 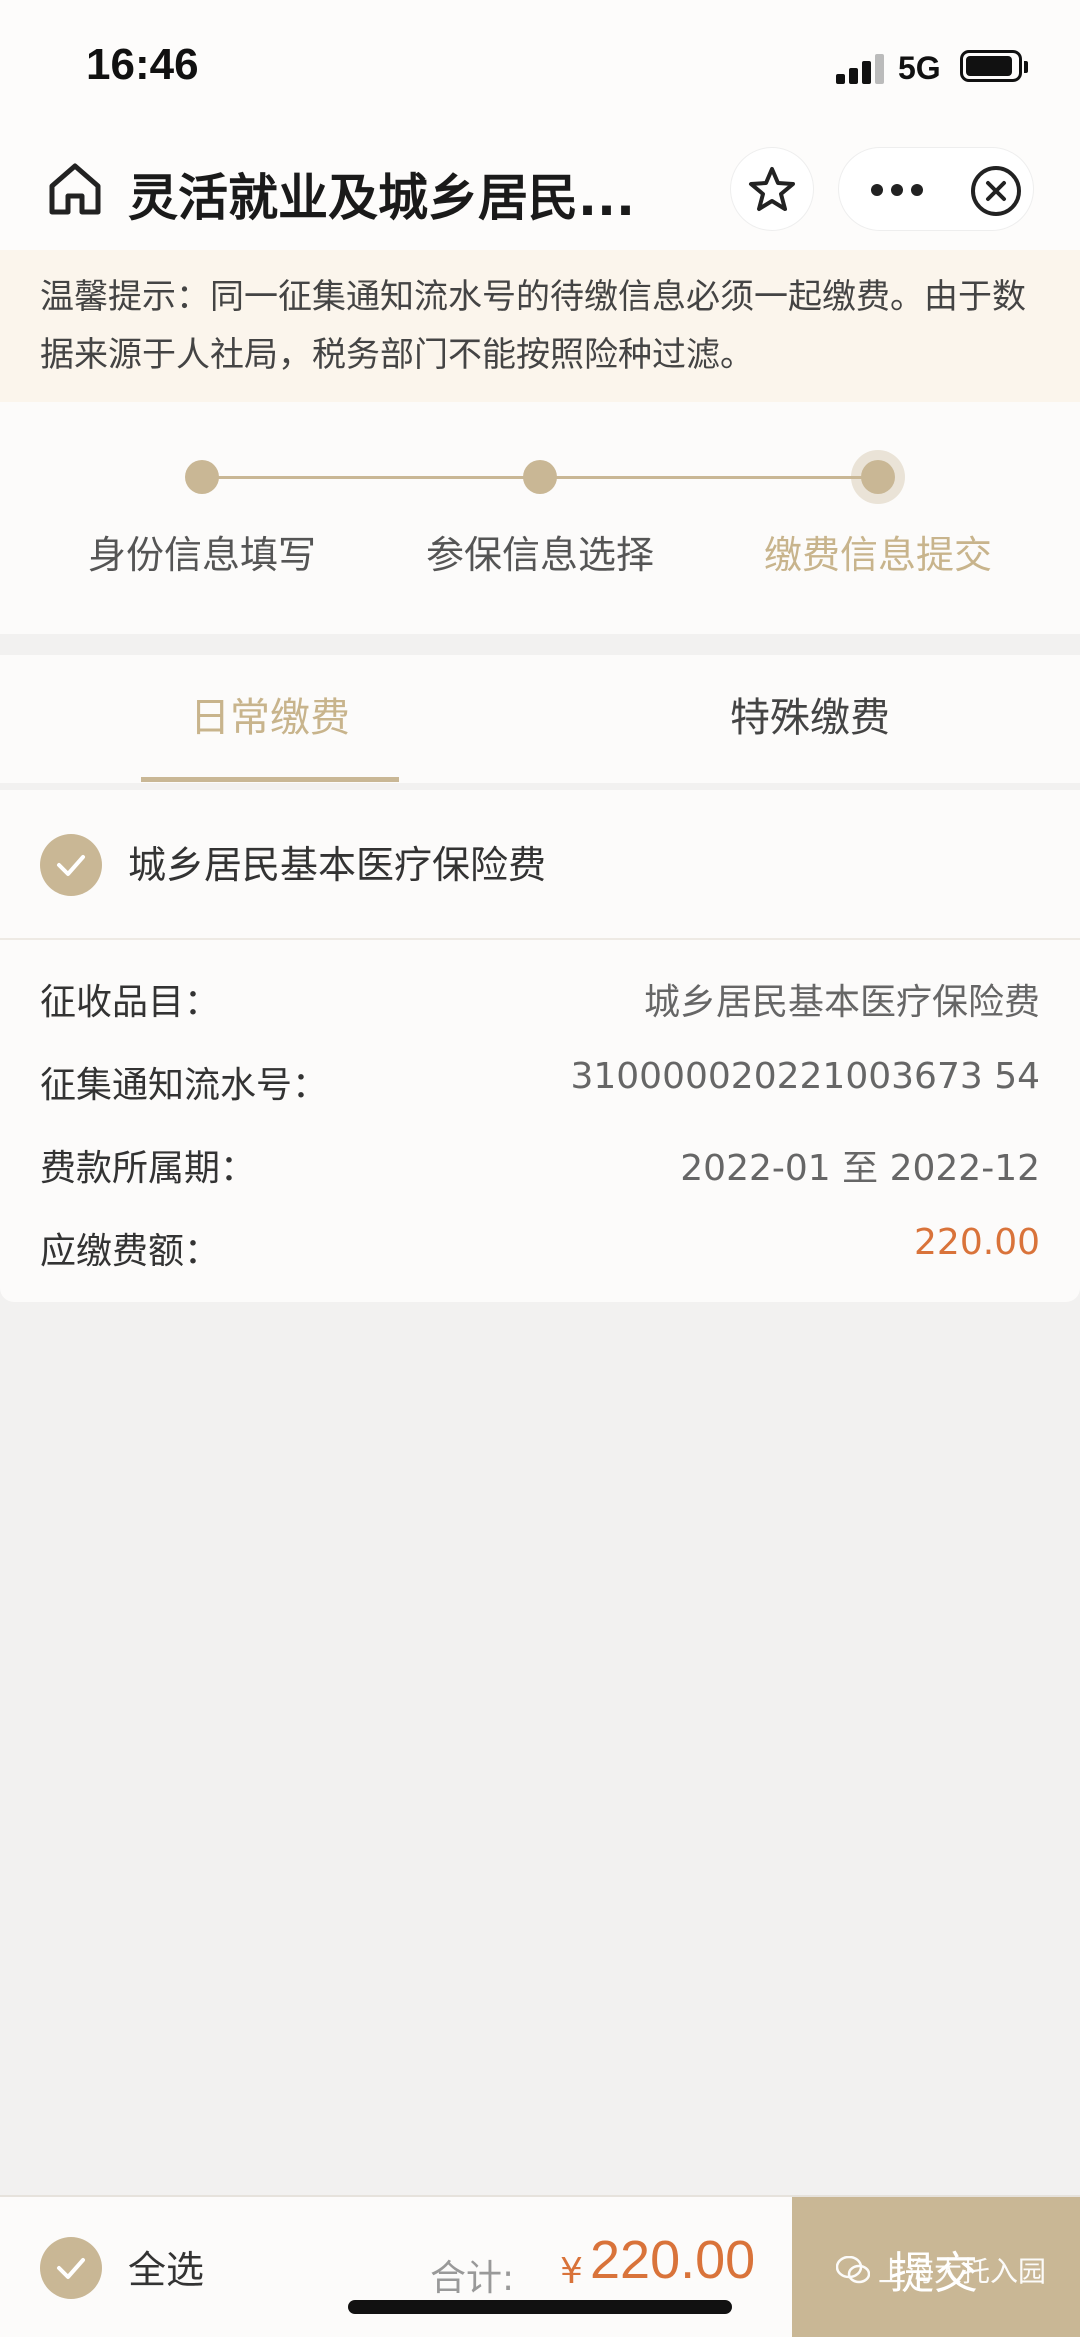 What do you see at coordinates (673, 2260) in the screenshot?
I see `total-amount: 220.00` at bounding box center [673, 2260].